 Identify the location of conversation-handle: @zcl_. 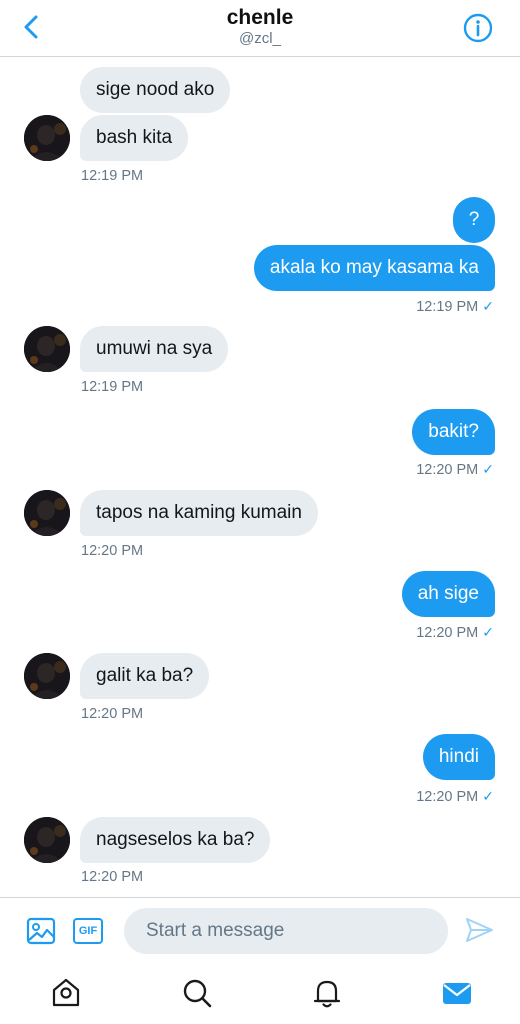
(260, 38).